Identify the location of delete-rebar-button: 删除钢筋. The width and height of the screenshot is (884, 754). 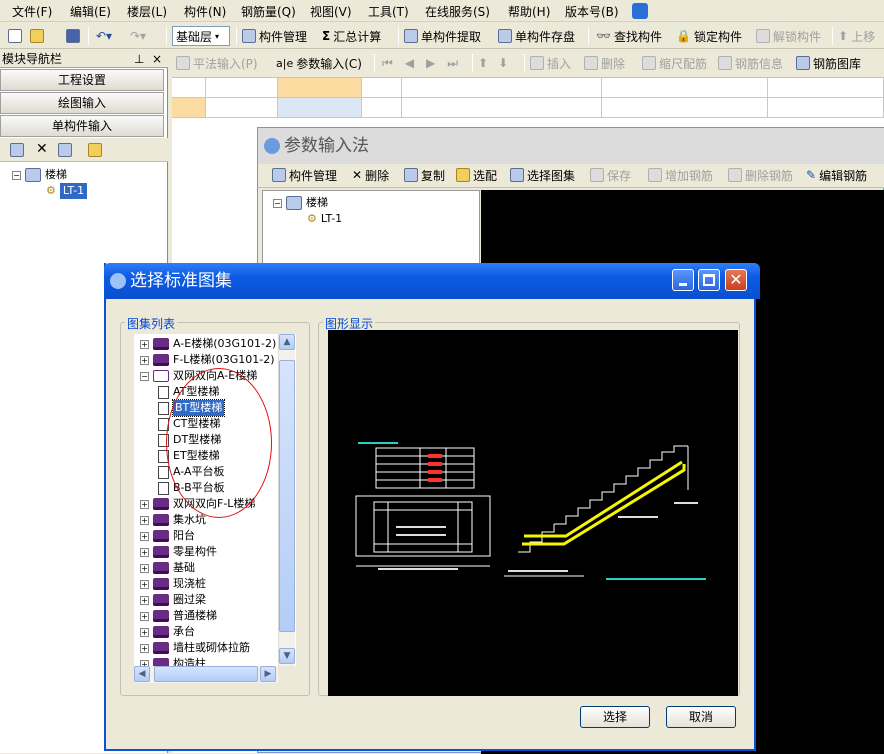
(760, 175).